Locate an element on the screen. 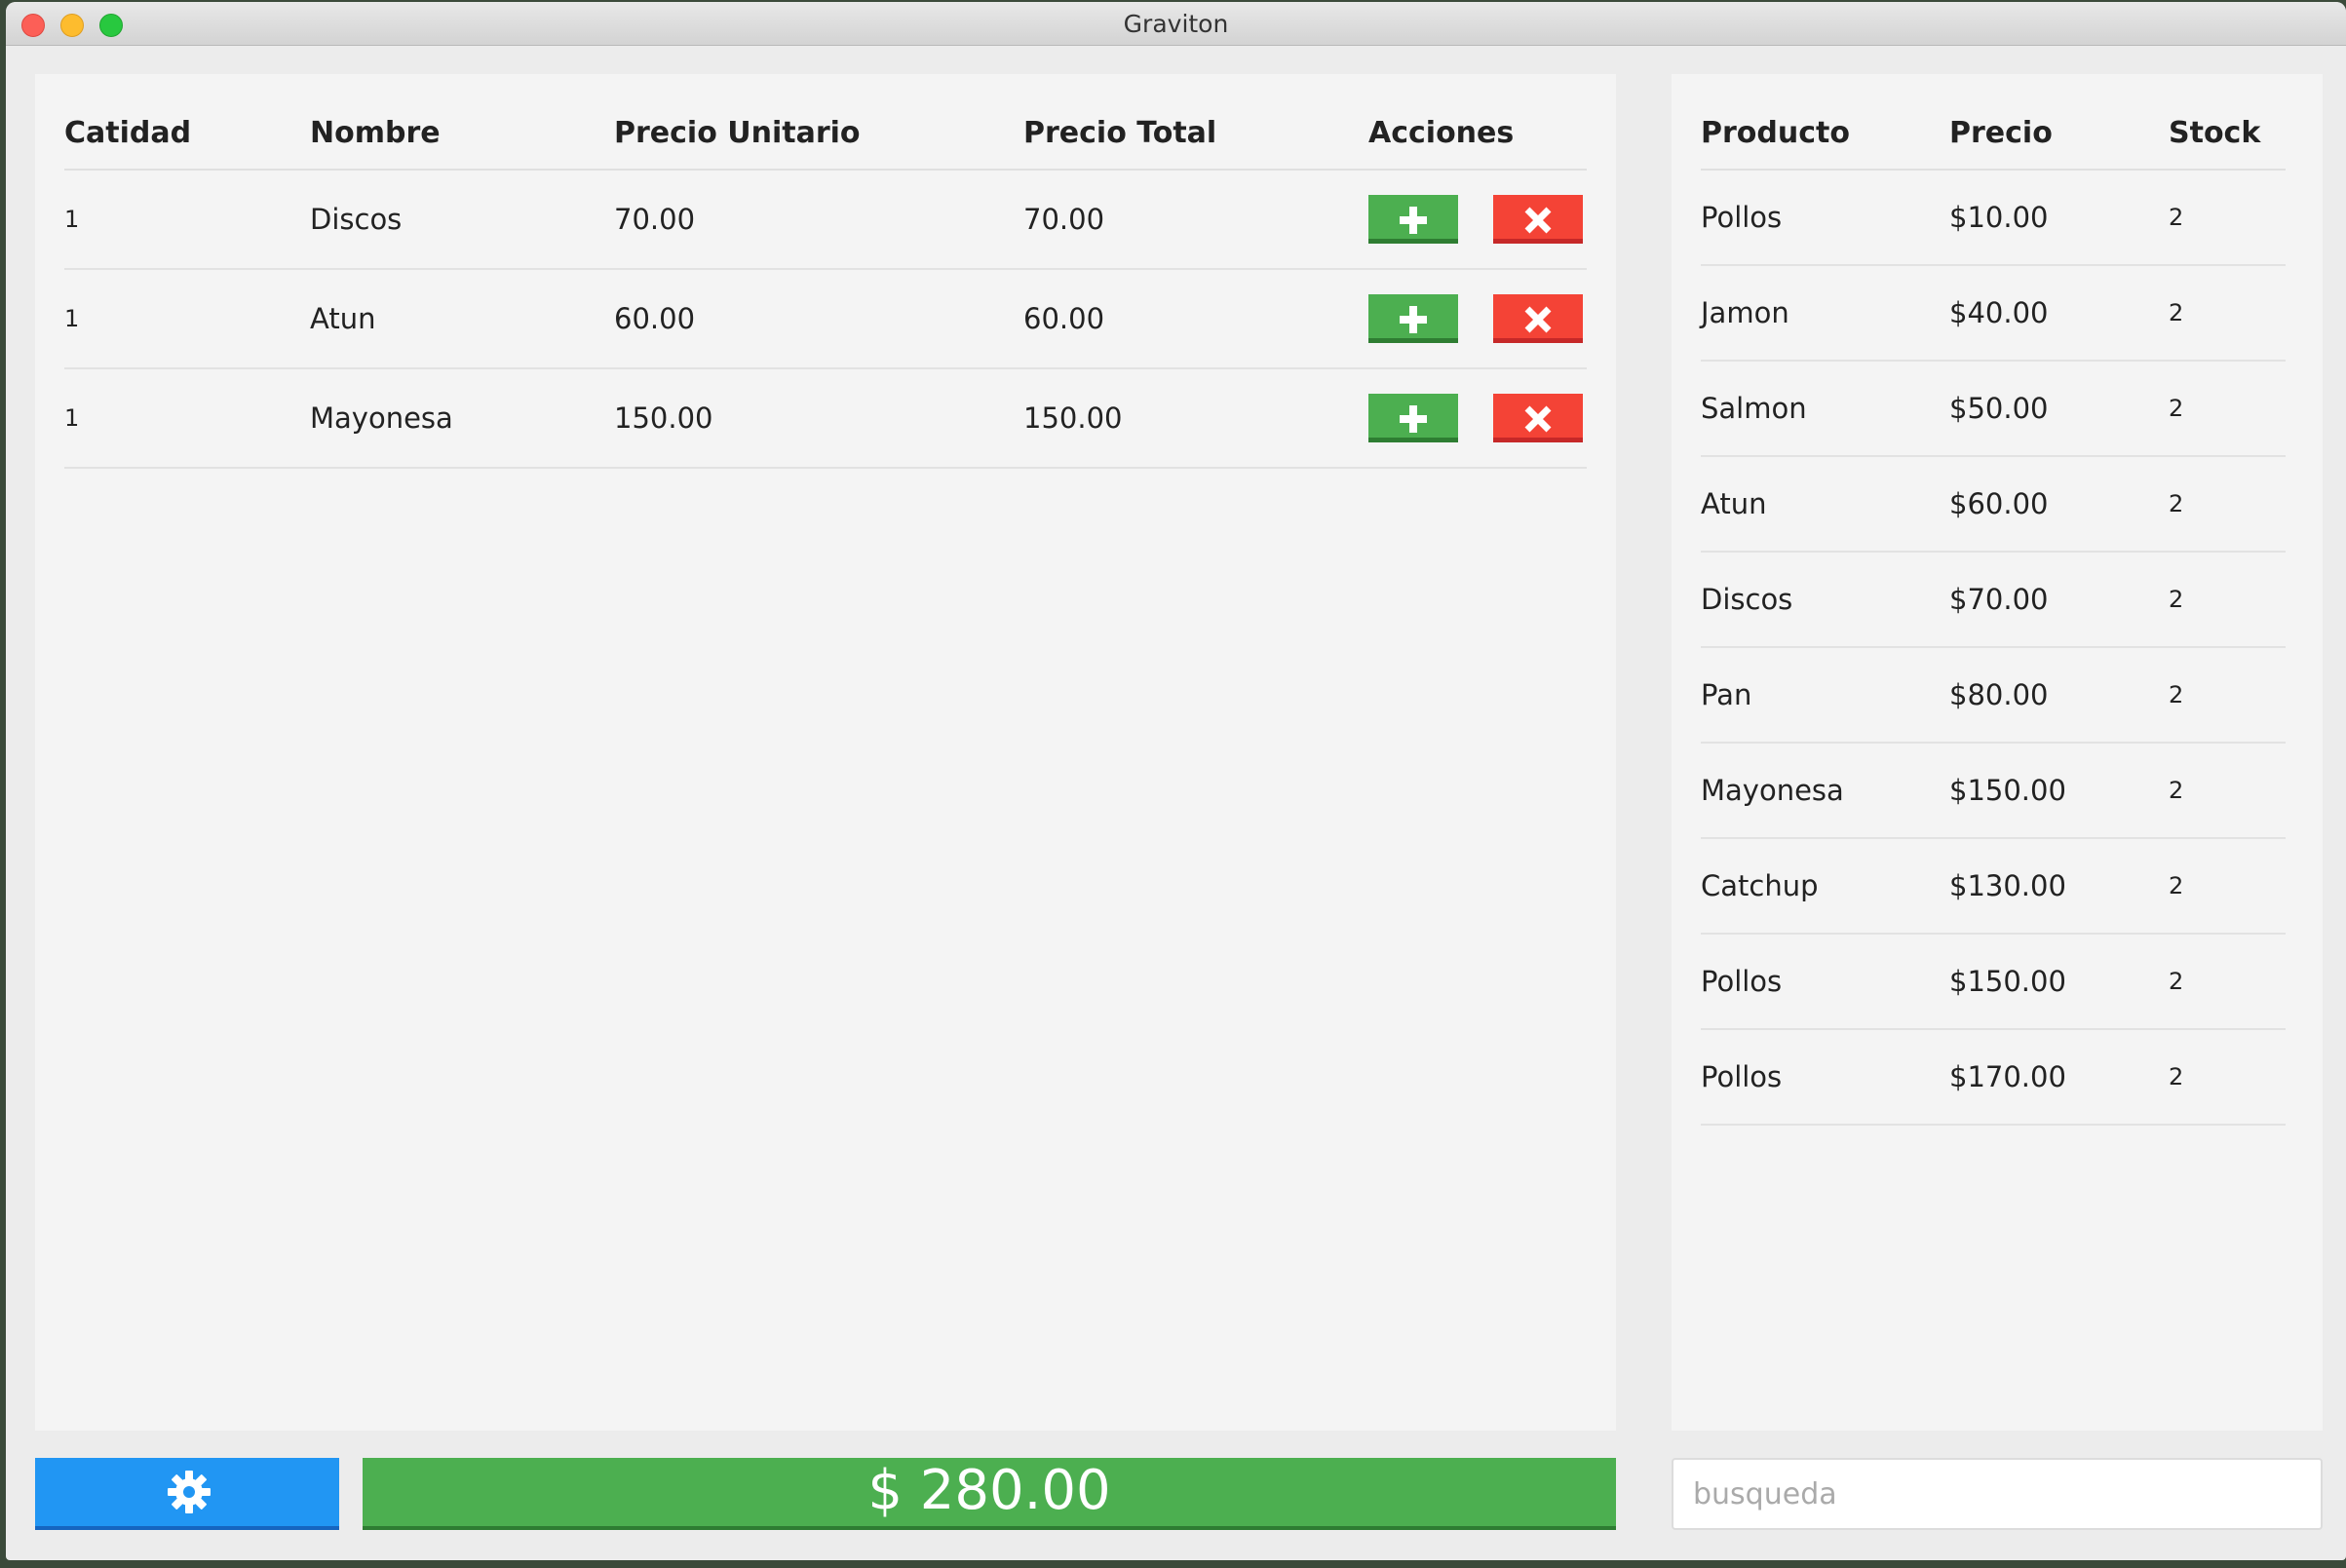 The width and height of the screenshot is (2346, 1568). catalog-product: Salmon is located at coordinates (1825, 409).